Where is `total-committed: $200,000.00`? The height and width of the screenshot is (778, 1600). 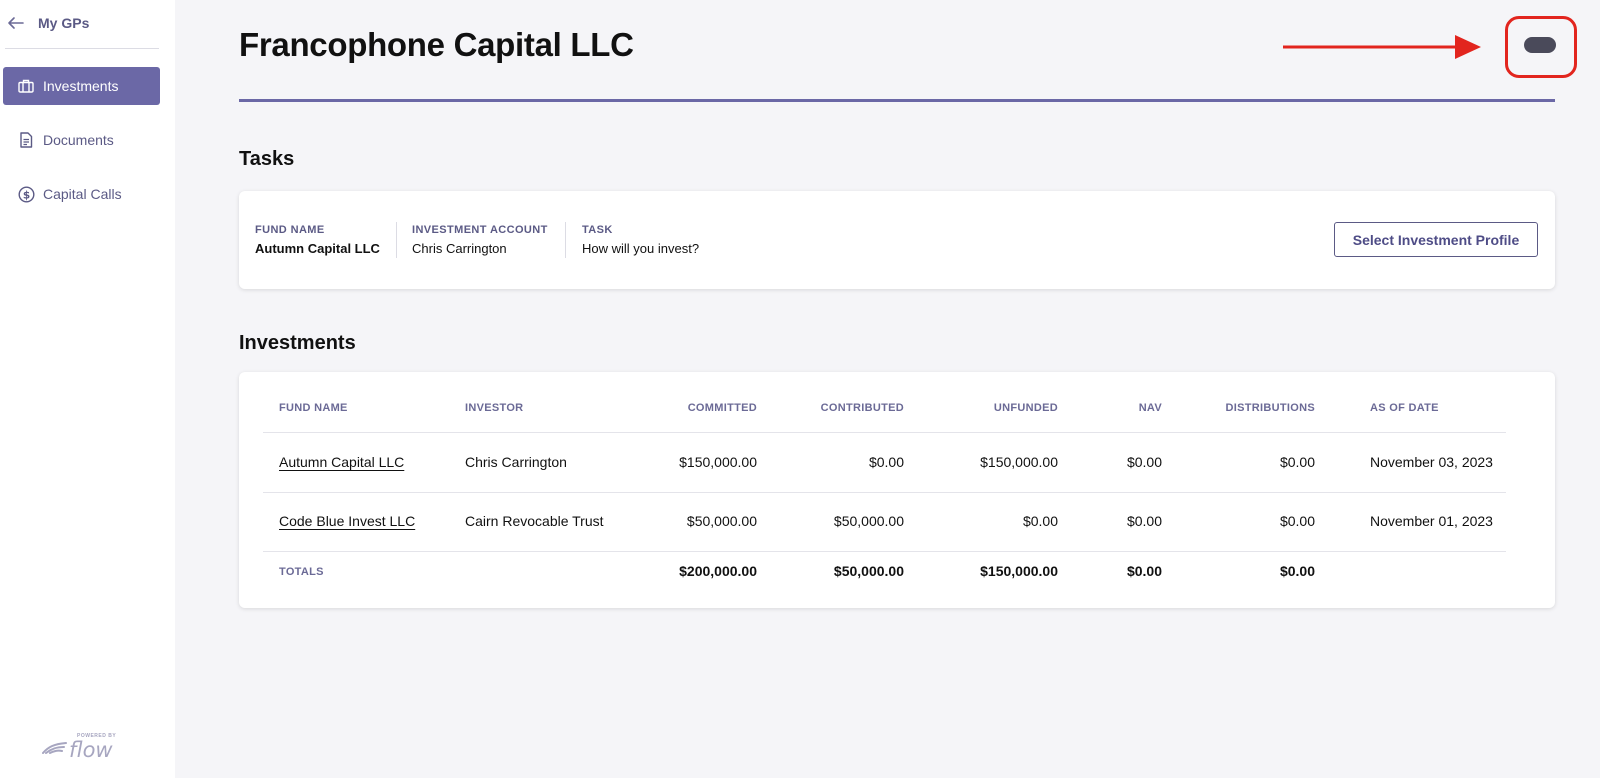
total-committed: $200,000.00 is located at coordinates (718, 571).